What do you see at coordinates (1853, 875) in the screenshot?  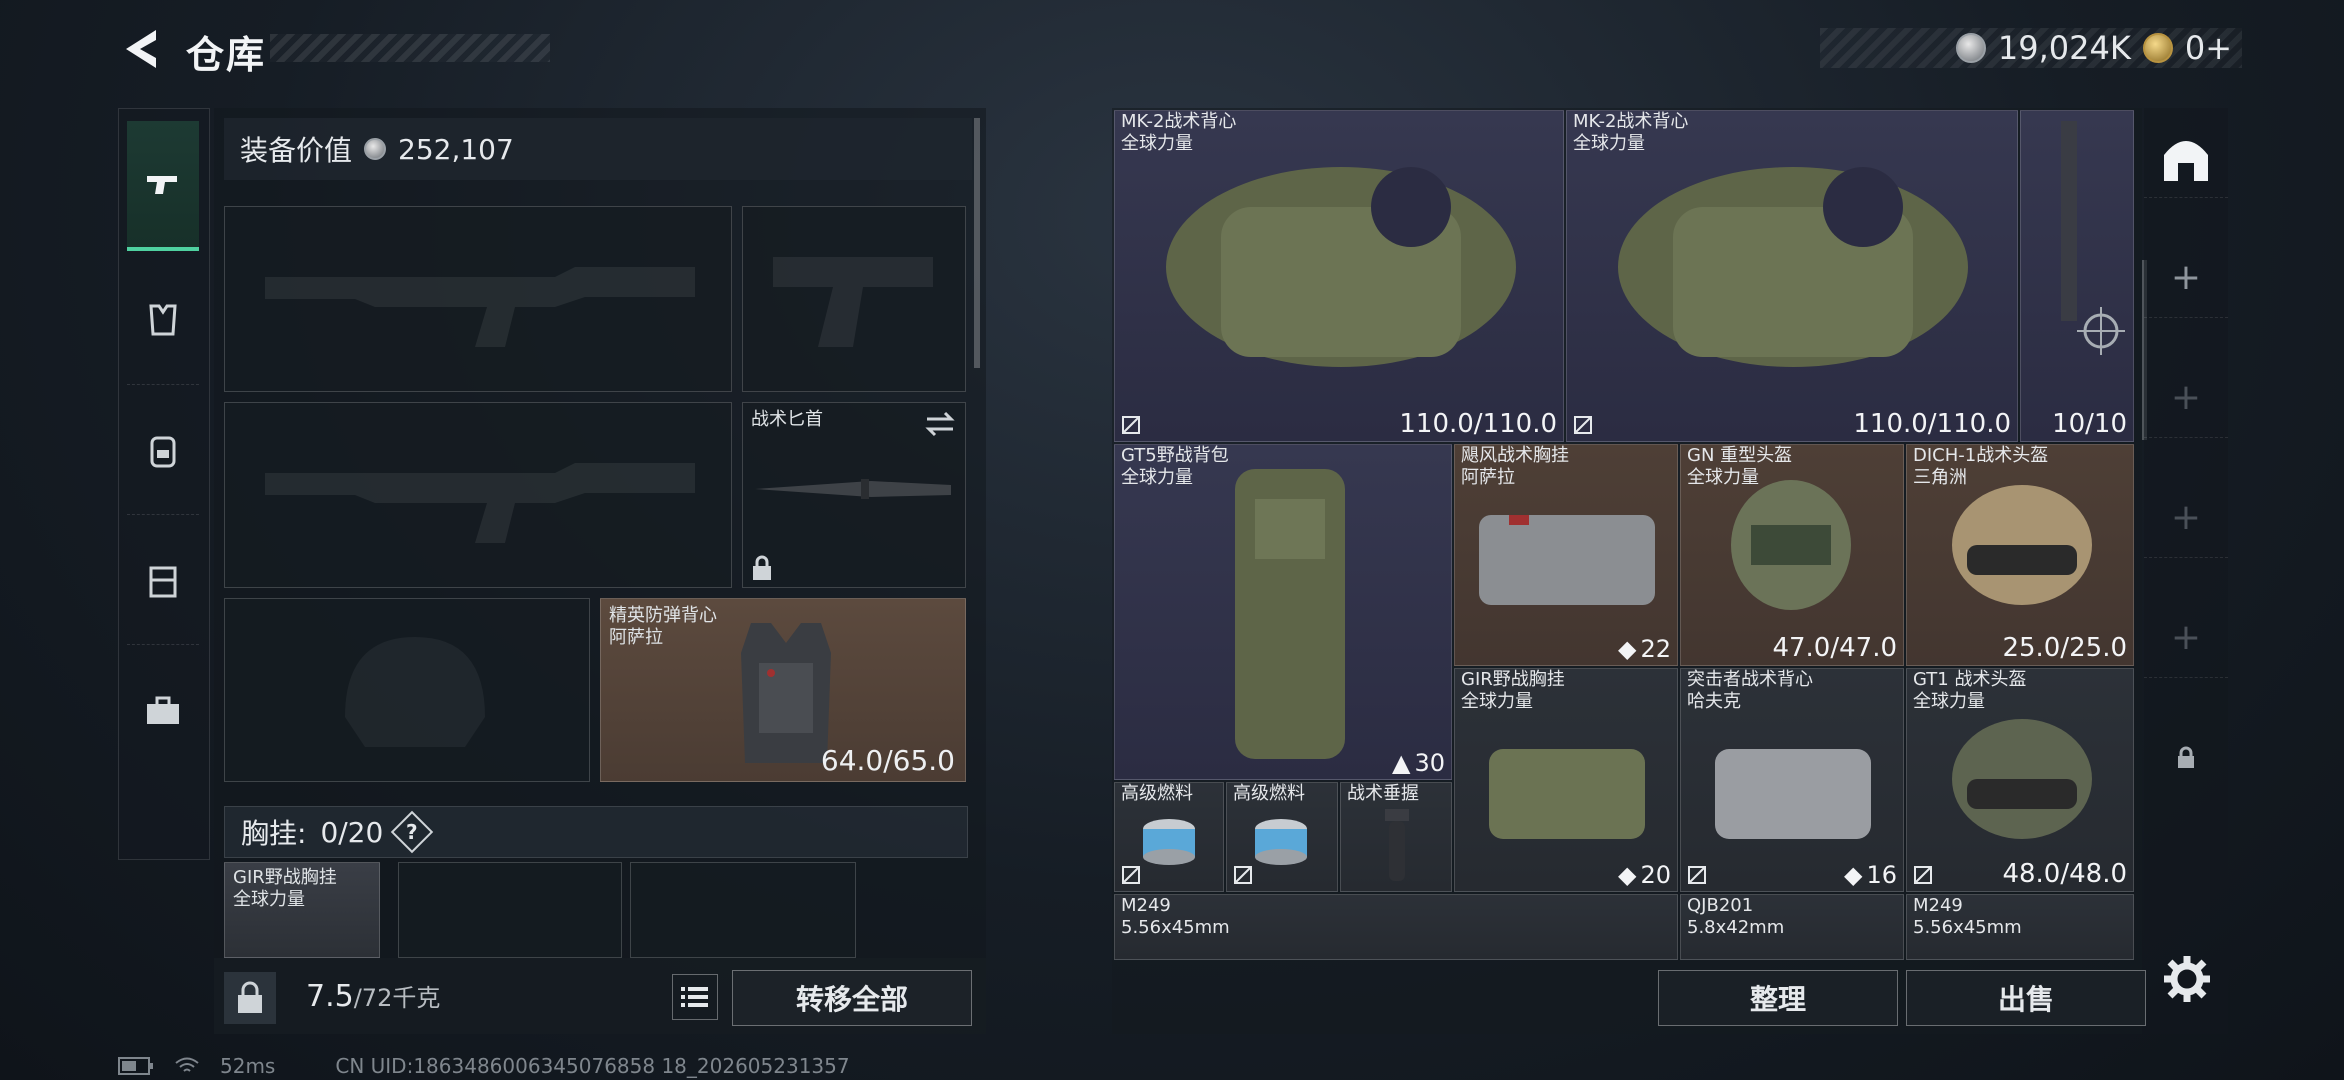 I see `chest-rig-small-icon: ◆` at bounding box center [1853, 875].